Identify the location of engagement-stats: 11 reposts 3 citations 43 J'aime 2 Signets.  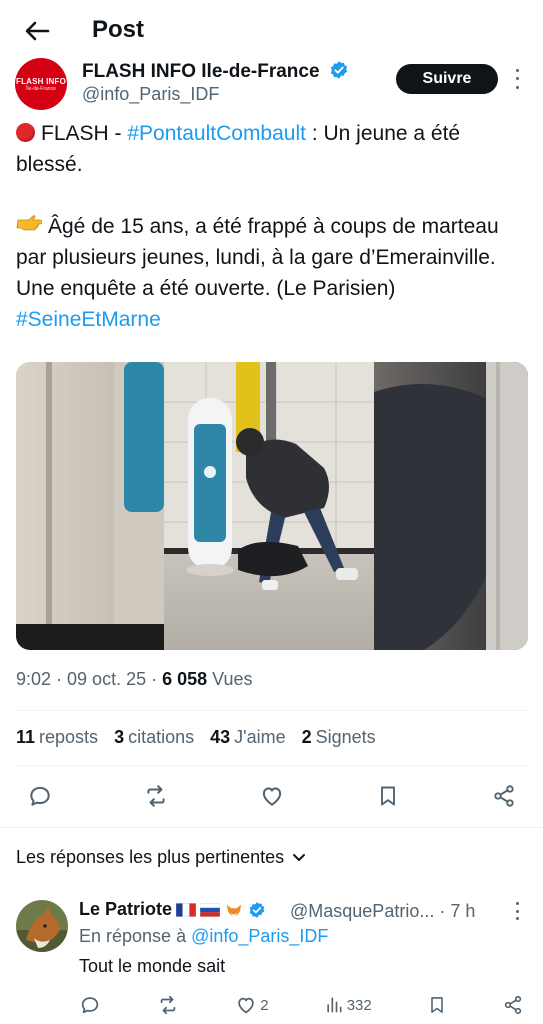
(196, 737).